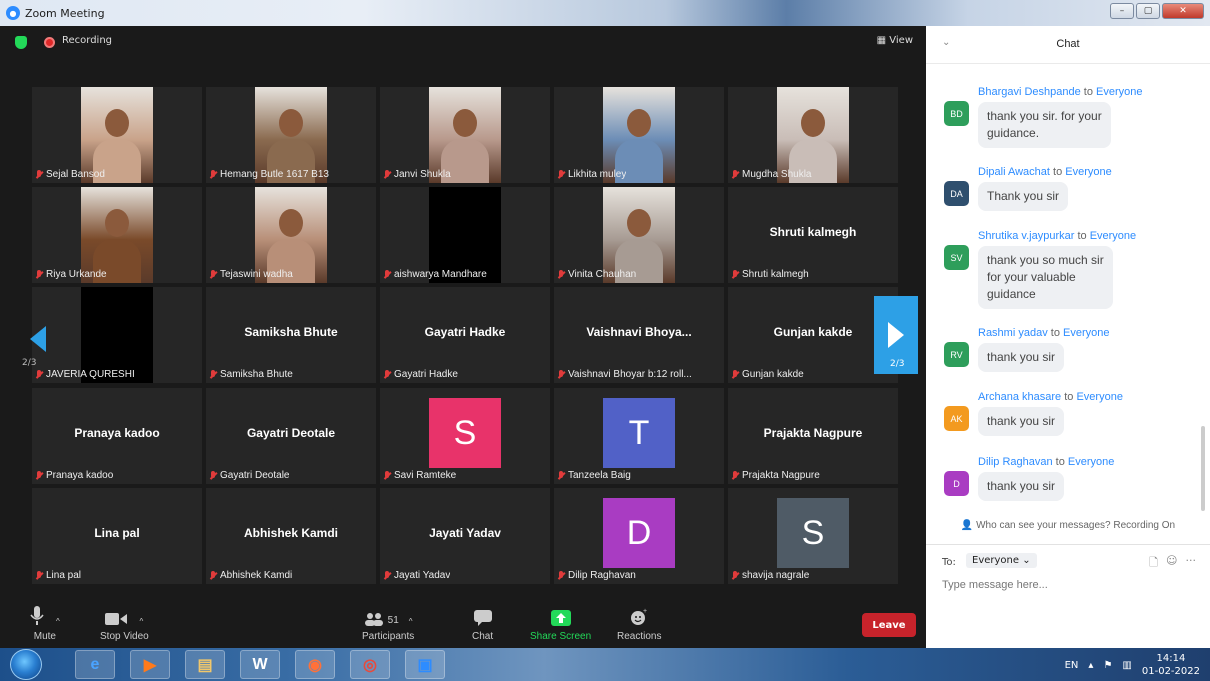 This screenshot has width=1210, height=681. I want to click on participant-tile: Gayatri Hadke Gayatri Hadke, so click(465, 335).